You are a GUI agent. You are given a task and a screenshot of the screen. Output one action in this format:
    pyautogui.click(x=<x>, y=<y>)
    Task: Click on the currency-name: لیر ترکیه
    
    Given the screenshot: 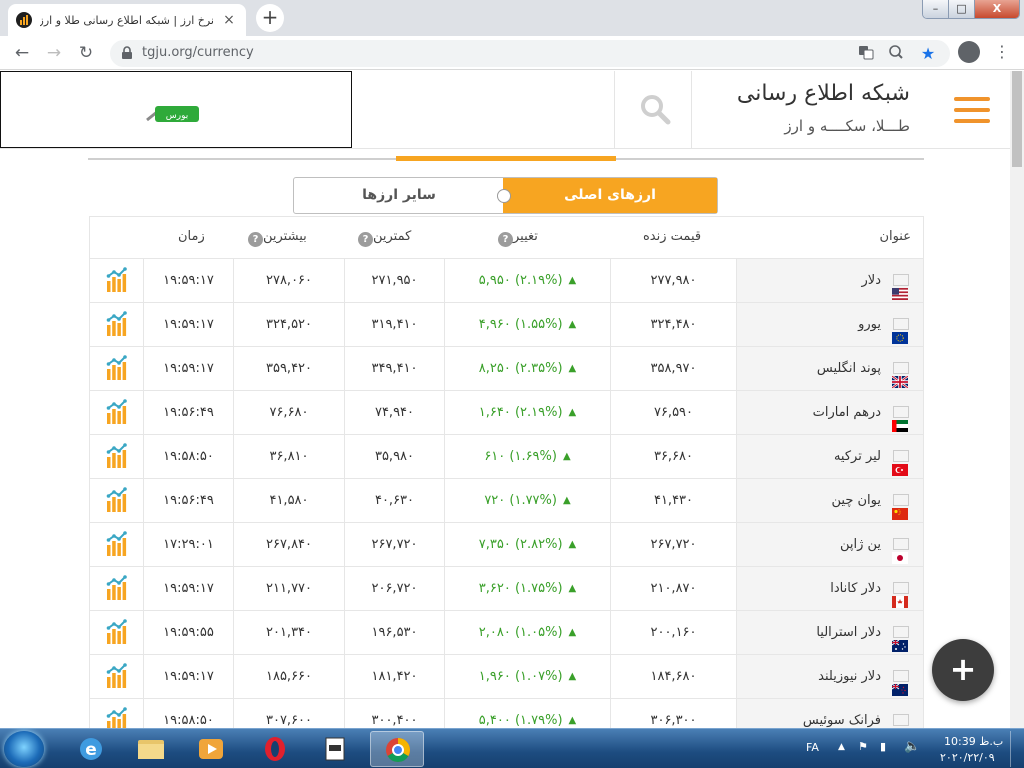 What is the action you would take?
    pyautogui.click(x=829, y=456)
    